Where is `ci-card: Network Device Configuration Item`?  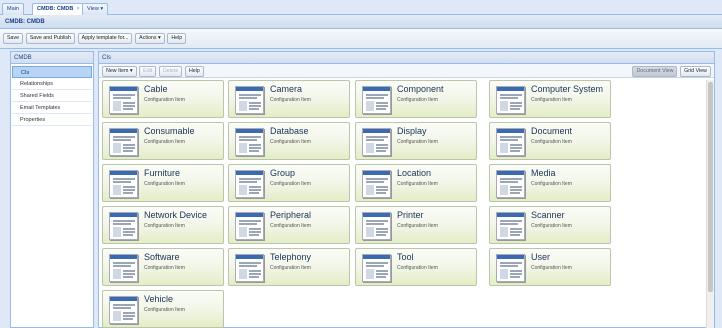
ci-card: Network Device Configuration Item is located at coordinates (163, 225).